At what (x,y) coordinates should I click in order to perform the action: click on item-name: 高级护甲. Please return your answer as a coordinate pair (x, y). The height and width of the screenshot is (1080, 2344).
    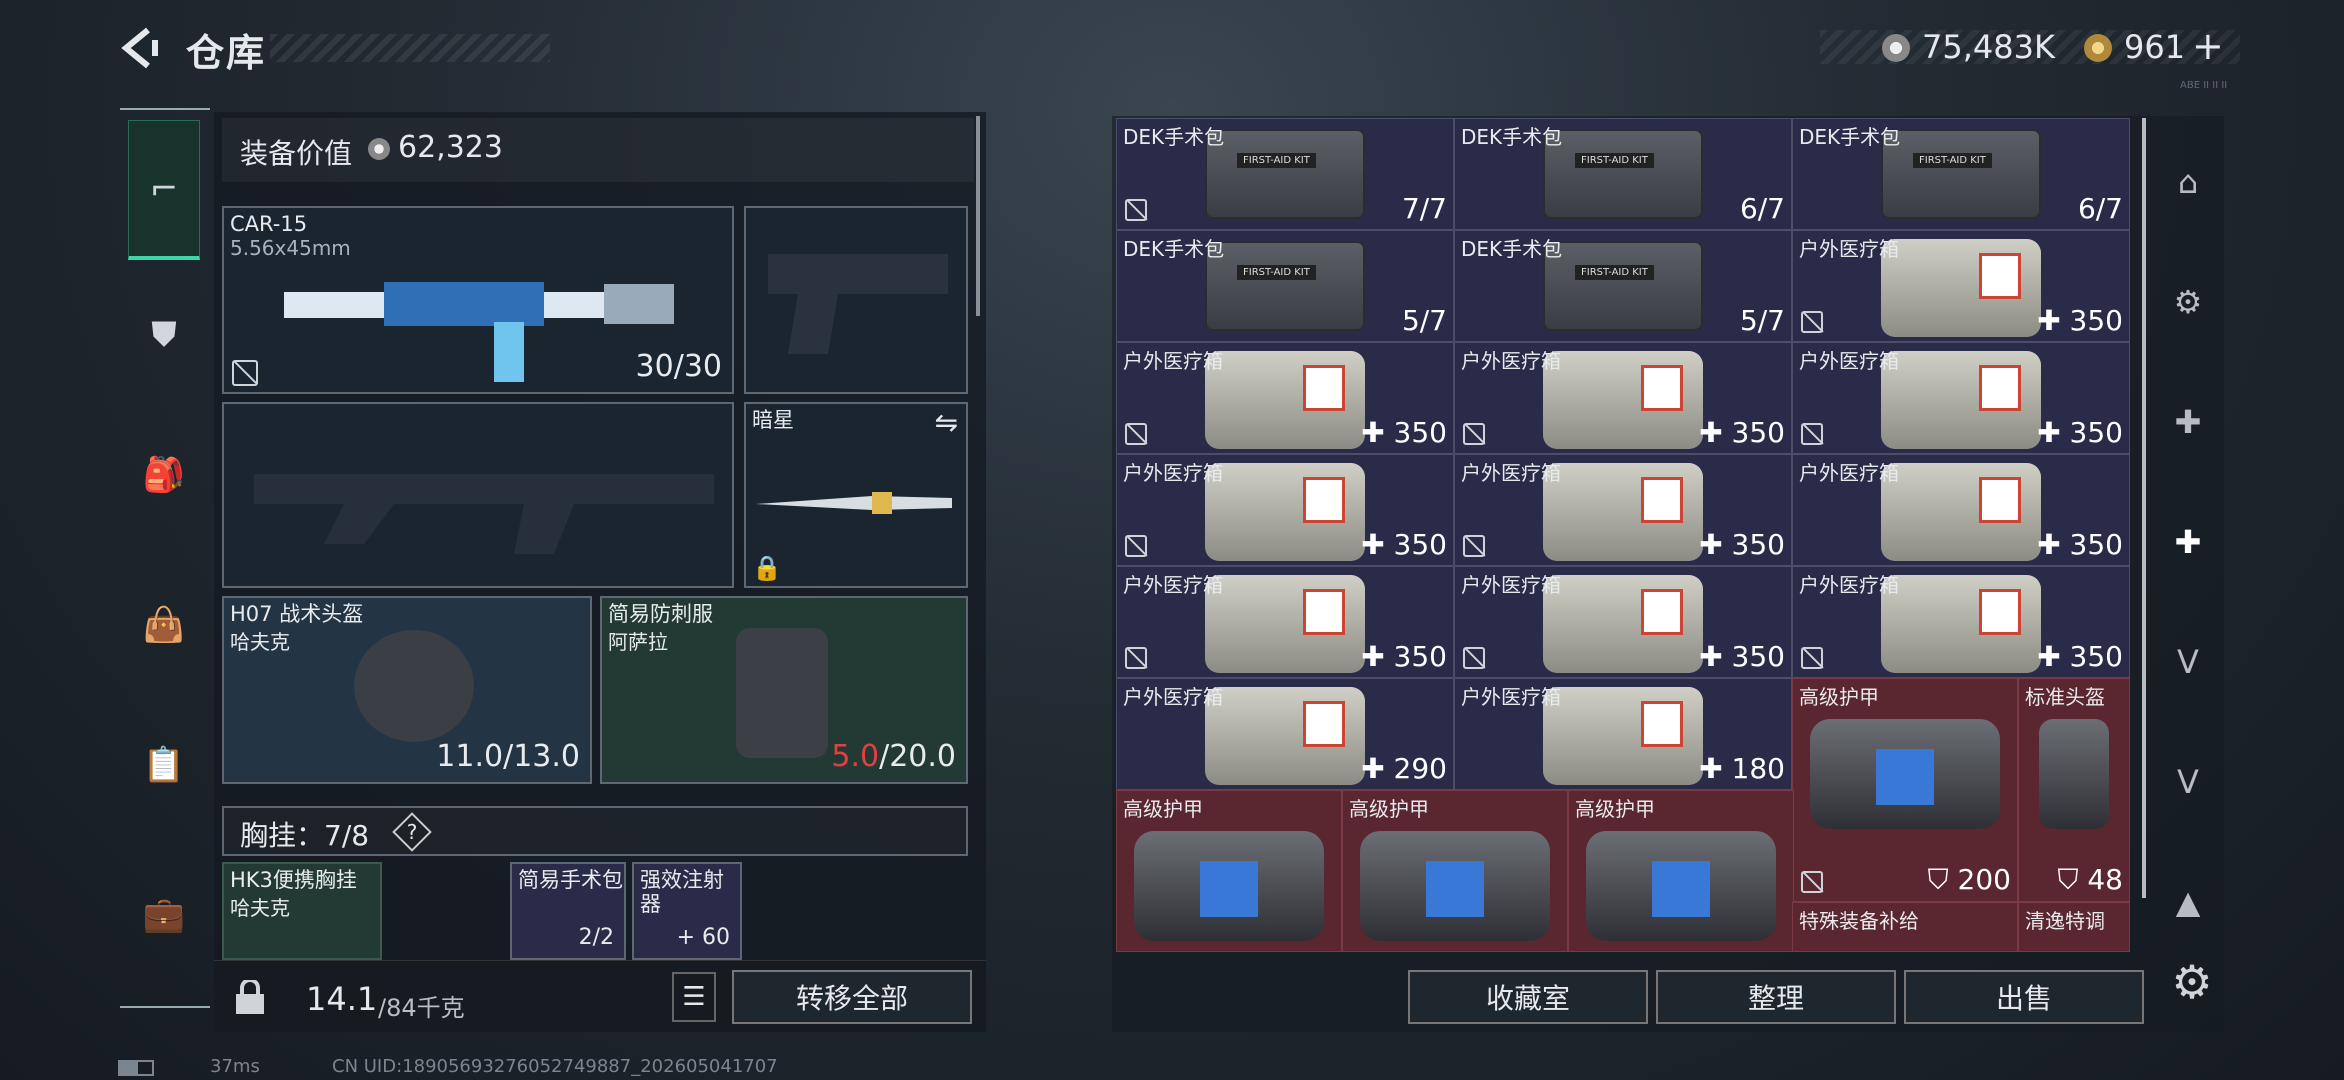
    Looking at the image, I should click on (1163, 809).